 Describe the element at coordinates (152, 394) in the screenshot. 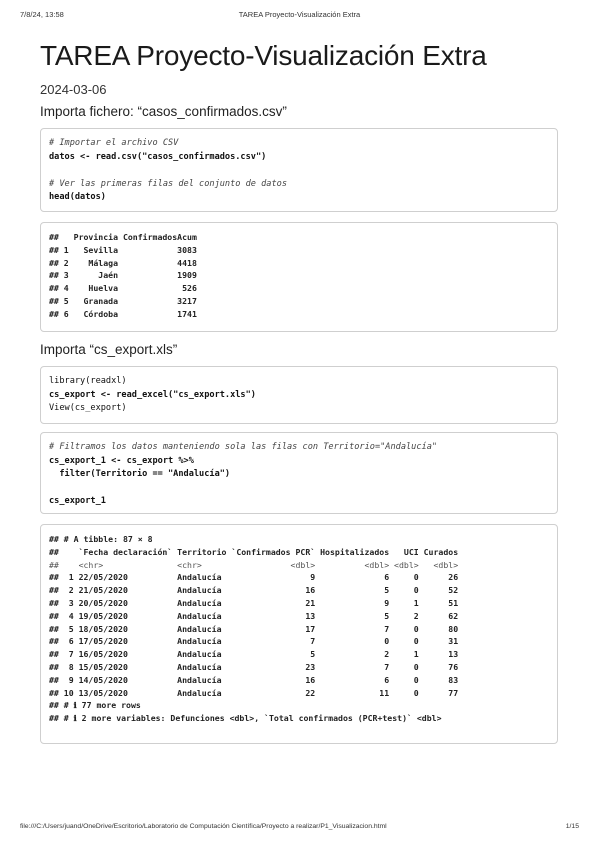

I see `code-line: cs_export <- read_excel("cs_export.xls")` at that location.